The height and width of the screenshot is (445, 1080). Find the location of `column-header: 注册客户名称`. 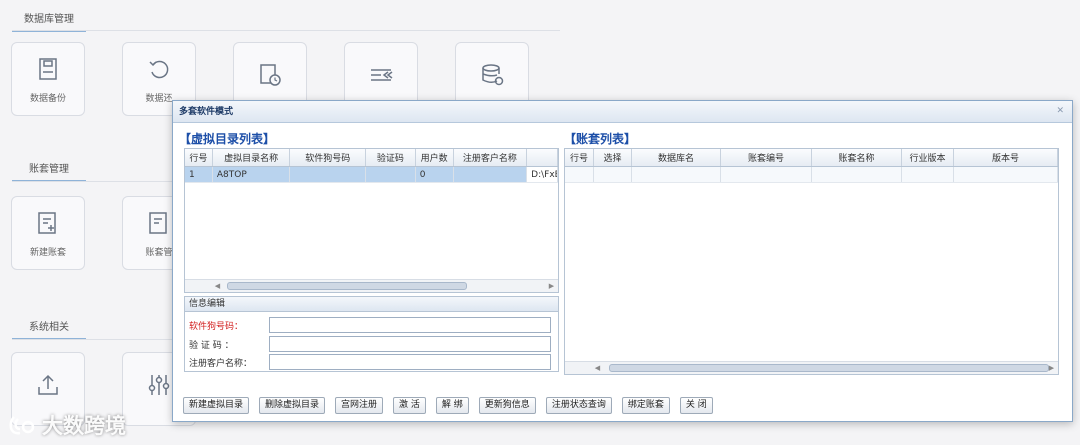

column-header: 注册客户名称 is located at coordinates (491, 157).